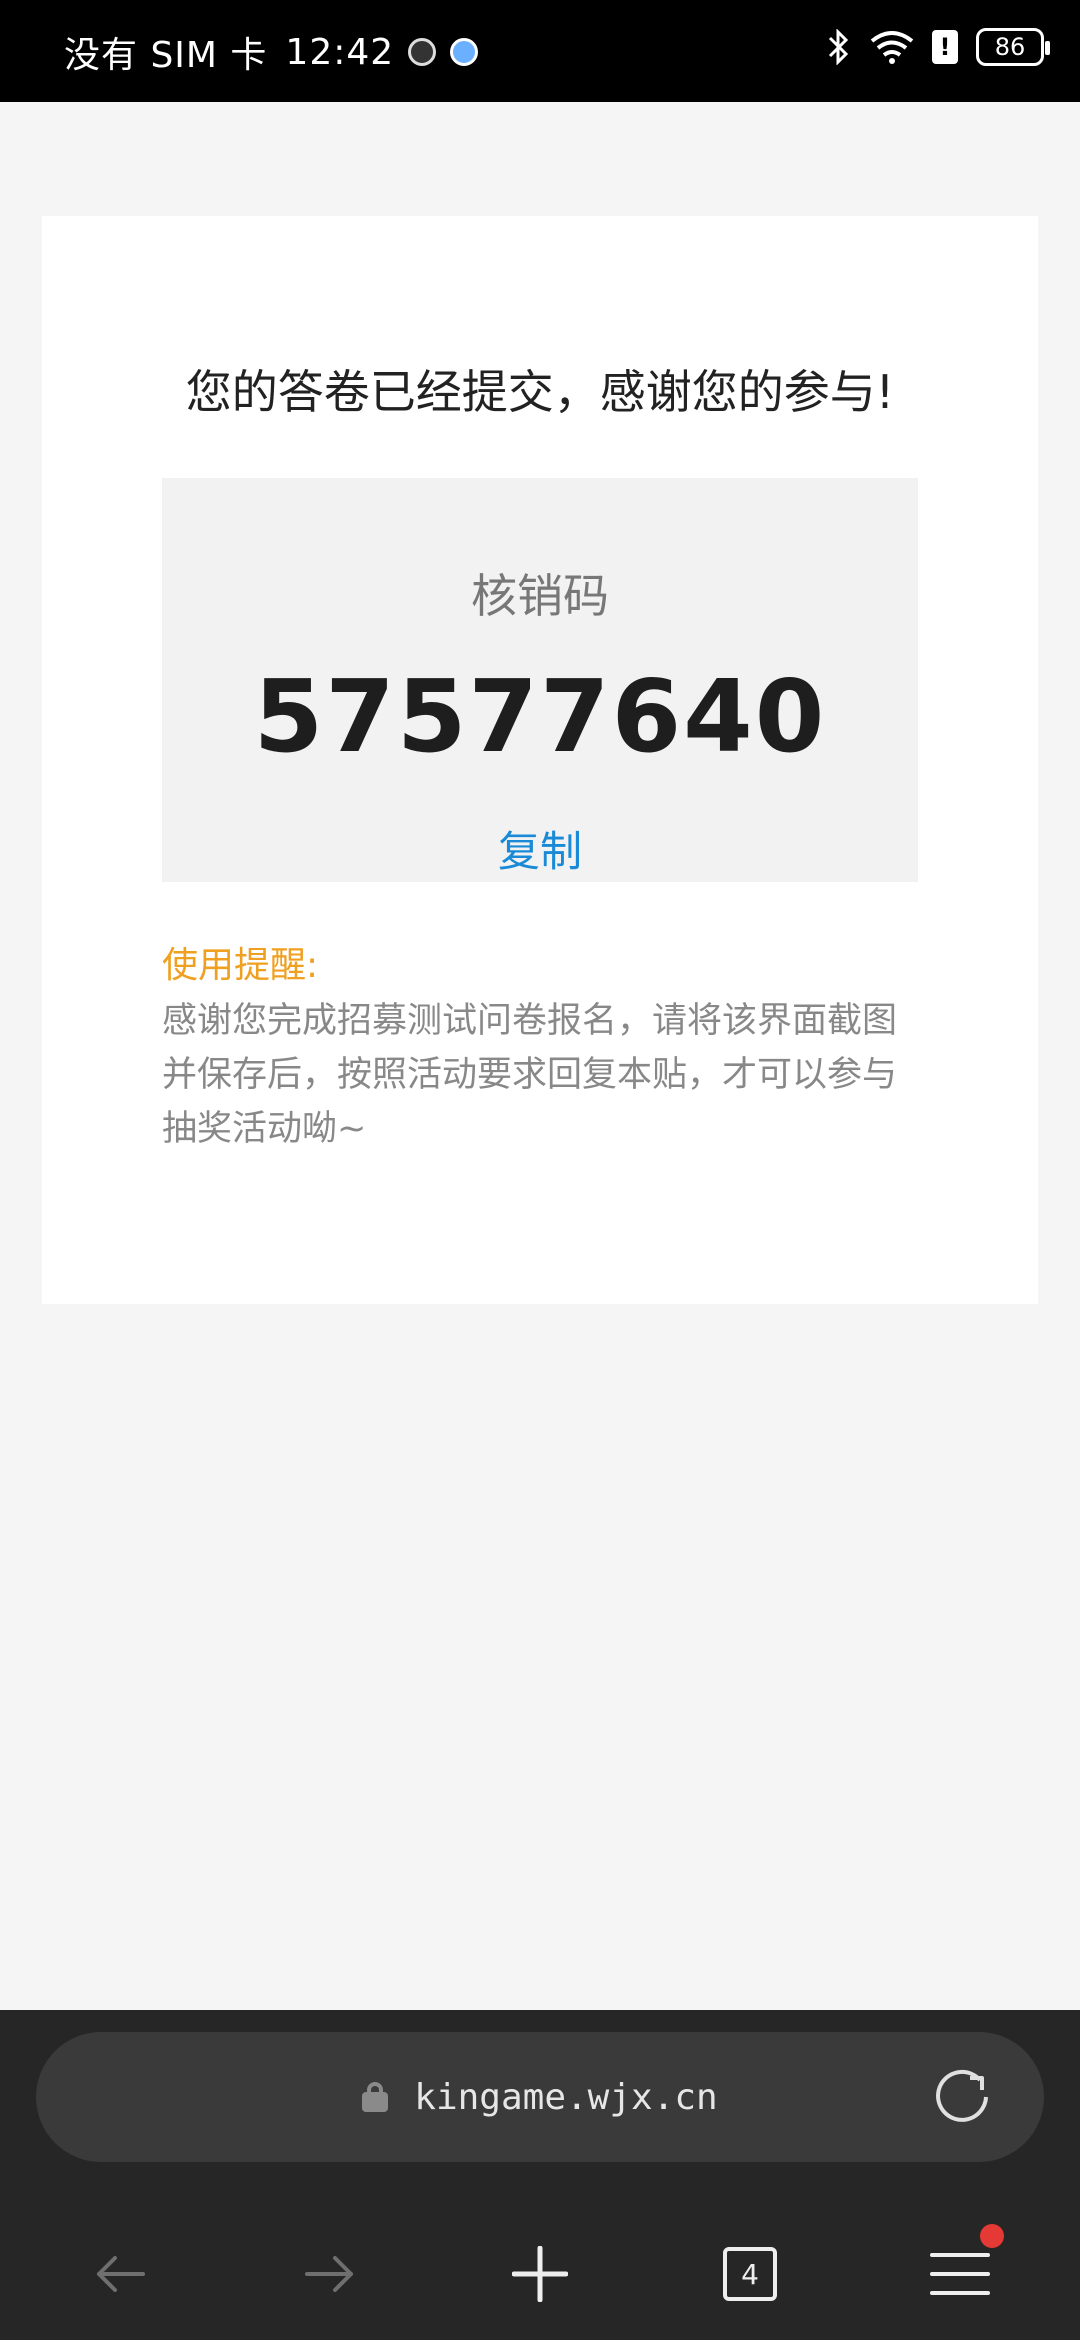 Image resolution: width=1080 pixels, height=2340 pixels. Describe the element at coordinates (540, 51) in the screenshot. I see `status-bar: 没有 SIM 卡 12:42 ! 86` at that location.